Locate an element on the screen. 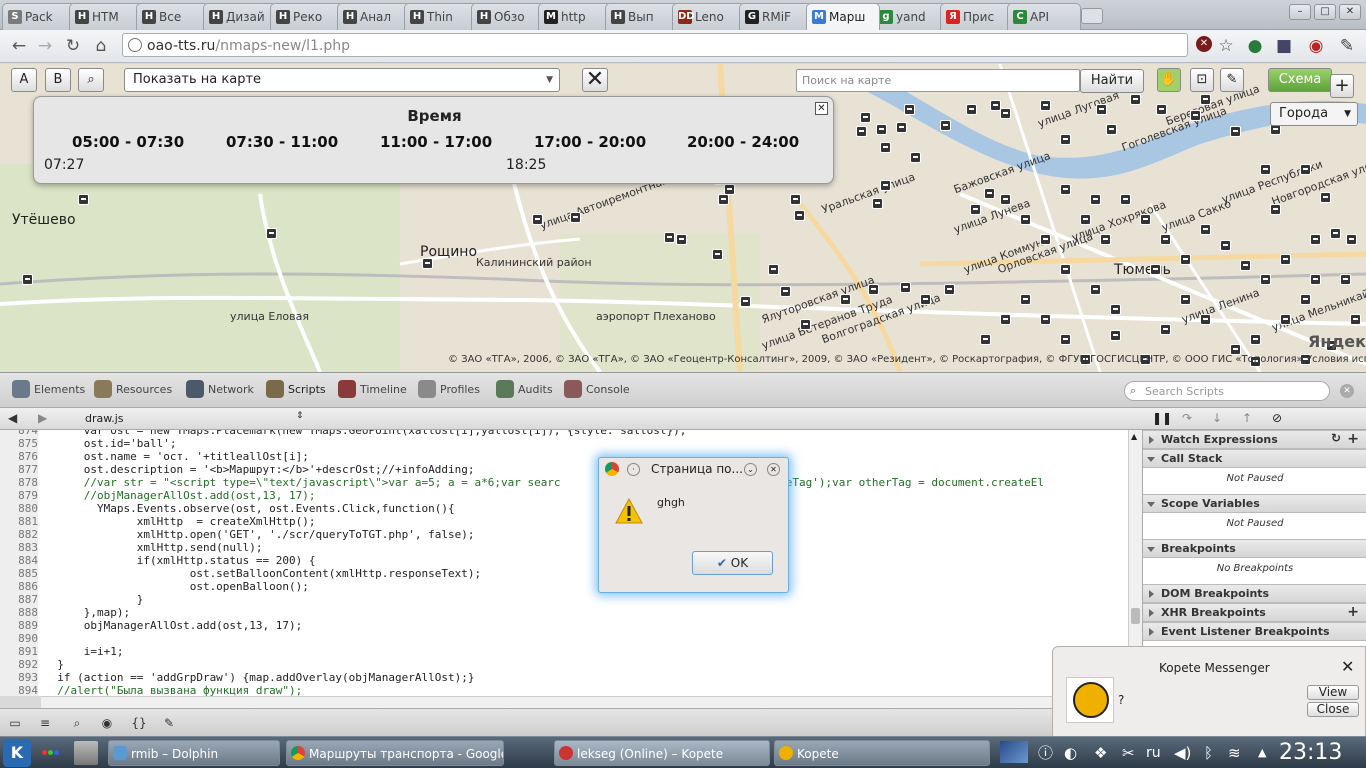 The height and width of the screenshot is (768, 1366). route-point-b-button: B is located at coordinates (58, 80).